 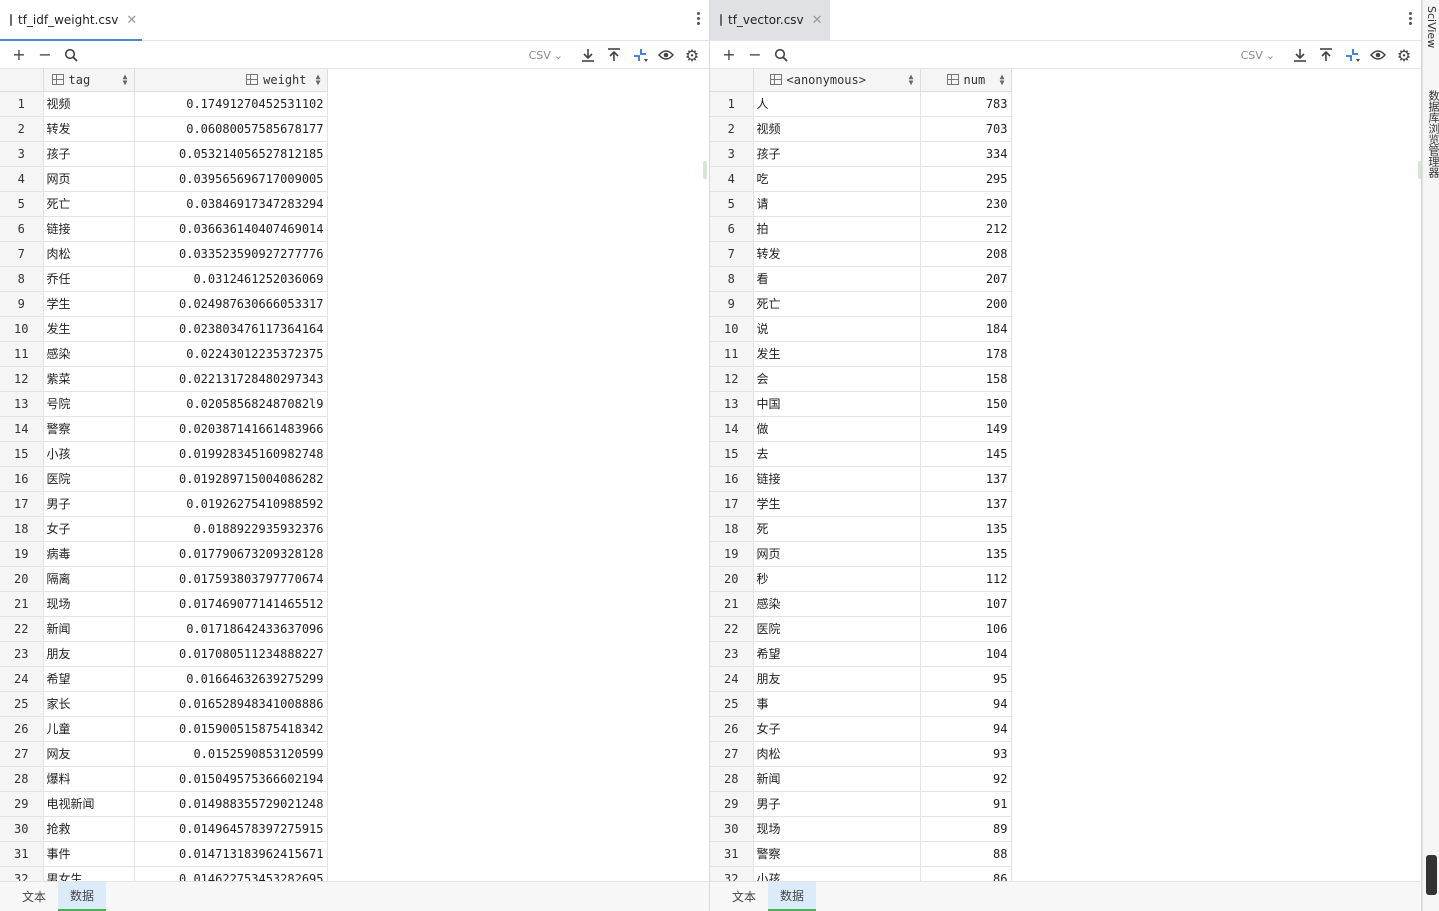 What do you see at coordinates (861, 454) in the screenshot?
I see `table-row: 15 去 145` at bounding box center [861, 454].